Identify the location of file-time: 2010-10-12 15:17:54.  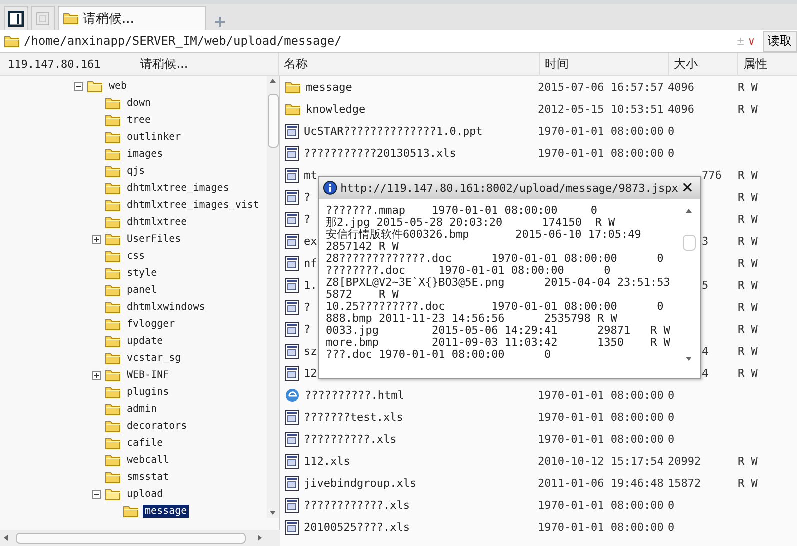
(601, 461).